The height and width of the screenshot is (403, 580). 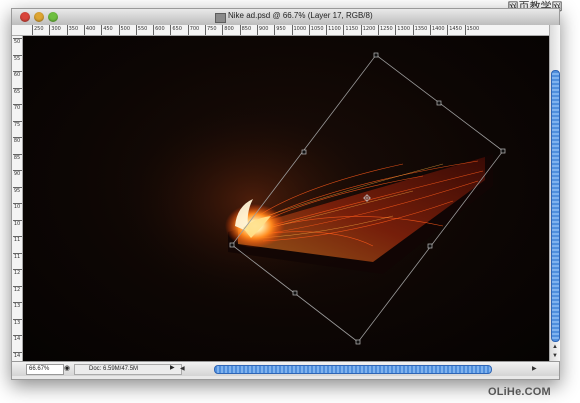 I want to click on ruler-tick-label: 70, so click(x=17, y=107).